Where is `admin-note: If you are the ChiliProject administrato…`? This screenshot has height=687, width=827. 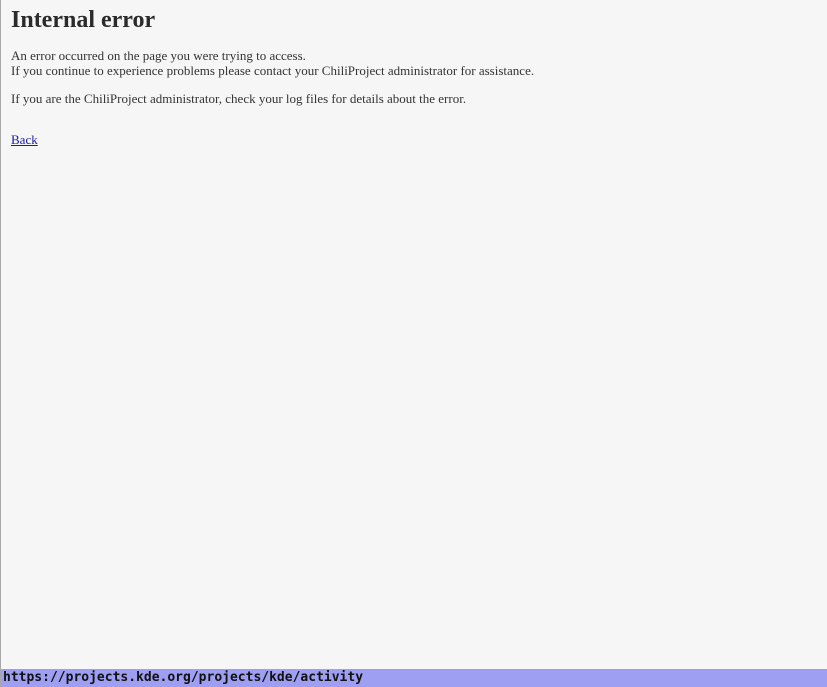 admin-note: If you are the ChiliProject administrato… is located at coordinates (239, 98).